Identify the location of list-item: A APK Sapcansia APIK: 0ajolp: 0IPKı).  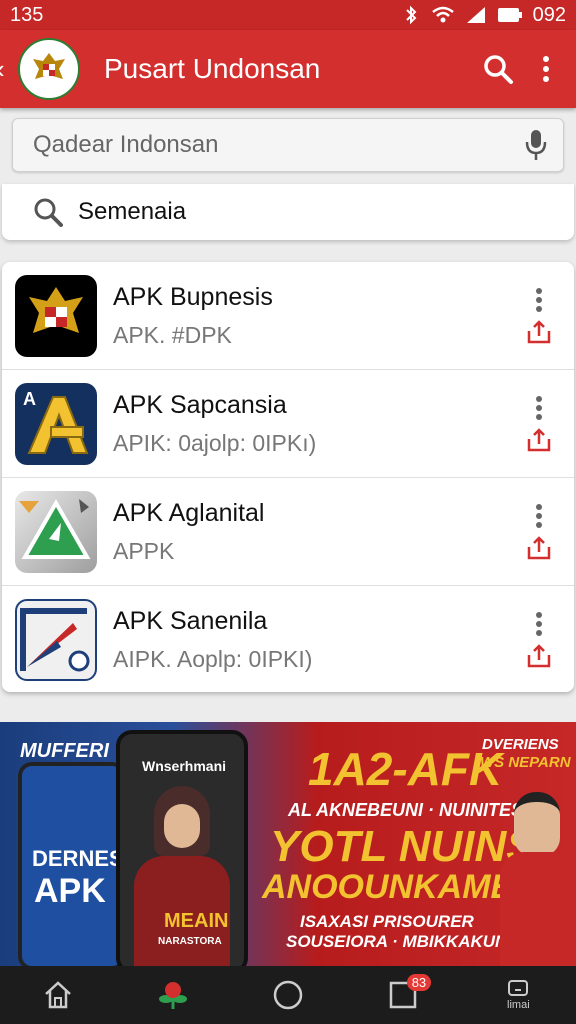
(288, 424).